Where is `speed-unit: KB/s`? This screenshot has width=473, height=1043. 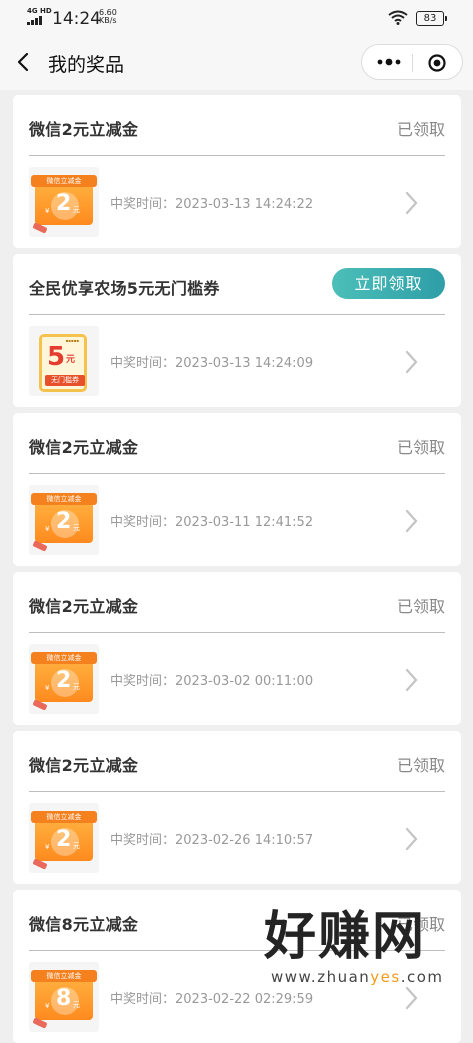
speed-unit: KB/s is located at coordinates (108, 20).